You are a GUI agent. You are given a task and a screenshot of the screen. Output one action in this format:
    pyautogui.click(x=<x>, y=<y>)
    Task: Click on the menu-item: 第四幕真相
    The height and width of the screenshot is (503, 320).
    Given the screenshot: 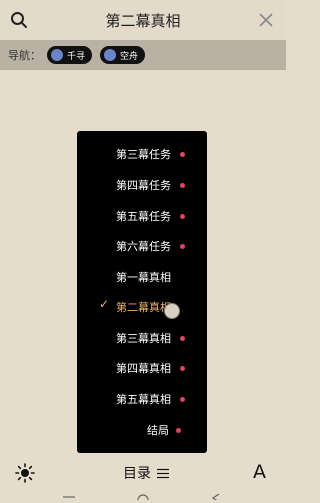 What is the action you would take?
    pyautogui.click(x=142, y=368)
    